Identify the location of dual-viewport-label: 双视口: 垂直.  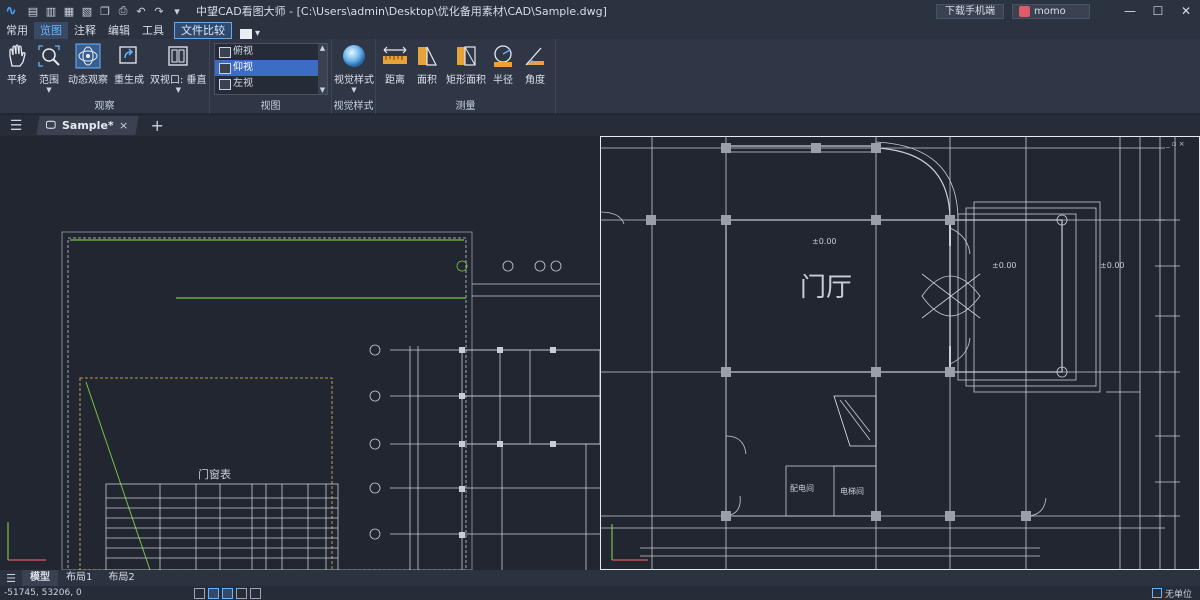
(178, 80).